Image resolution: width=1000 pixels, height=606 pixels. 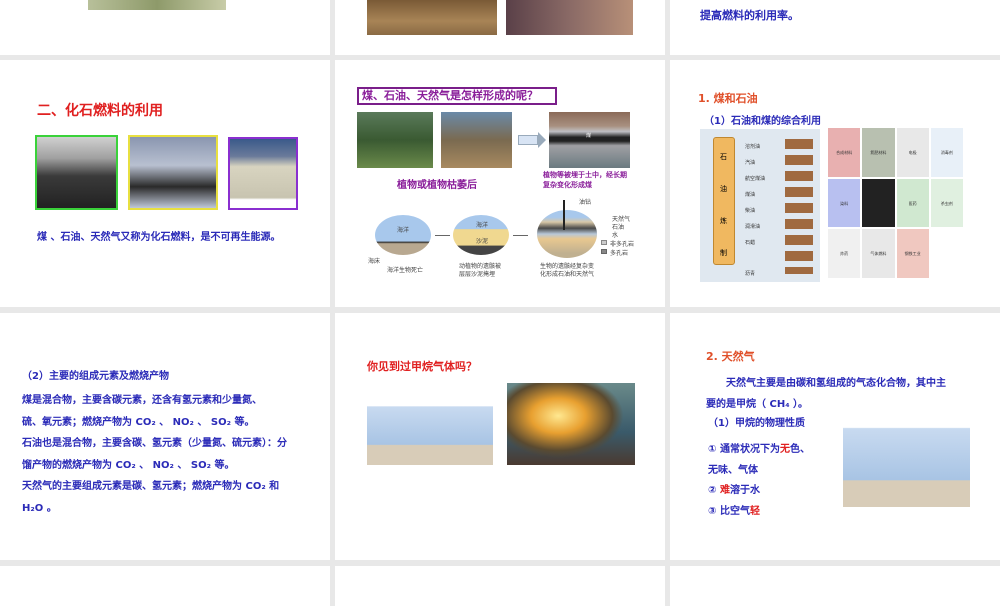 What do you see at coordinates (826, 394) in the screenshot?
I see `slide-paragraph: 天然气主要是由碳和氢组成的气态化合物，其中主 要的是甲烷（ CH₄ ）。` at bounding box center [826, 394].